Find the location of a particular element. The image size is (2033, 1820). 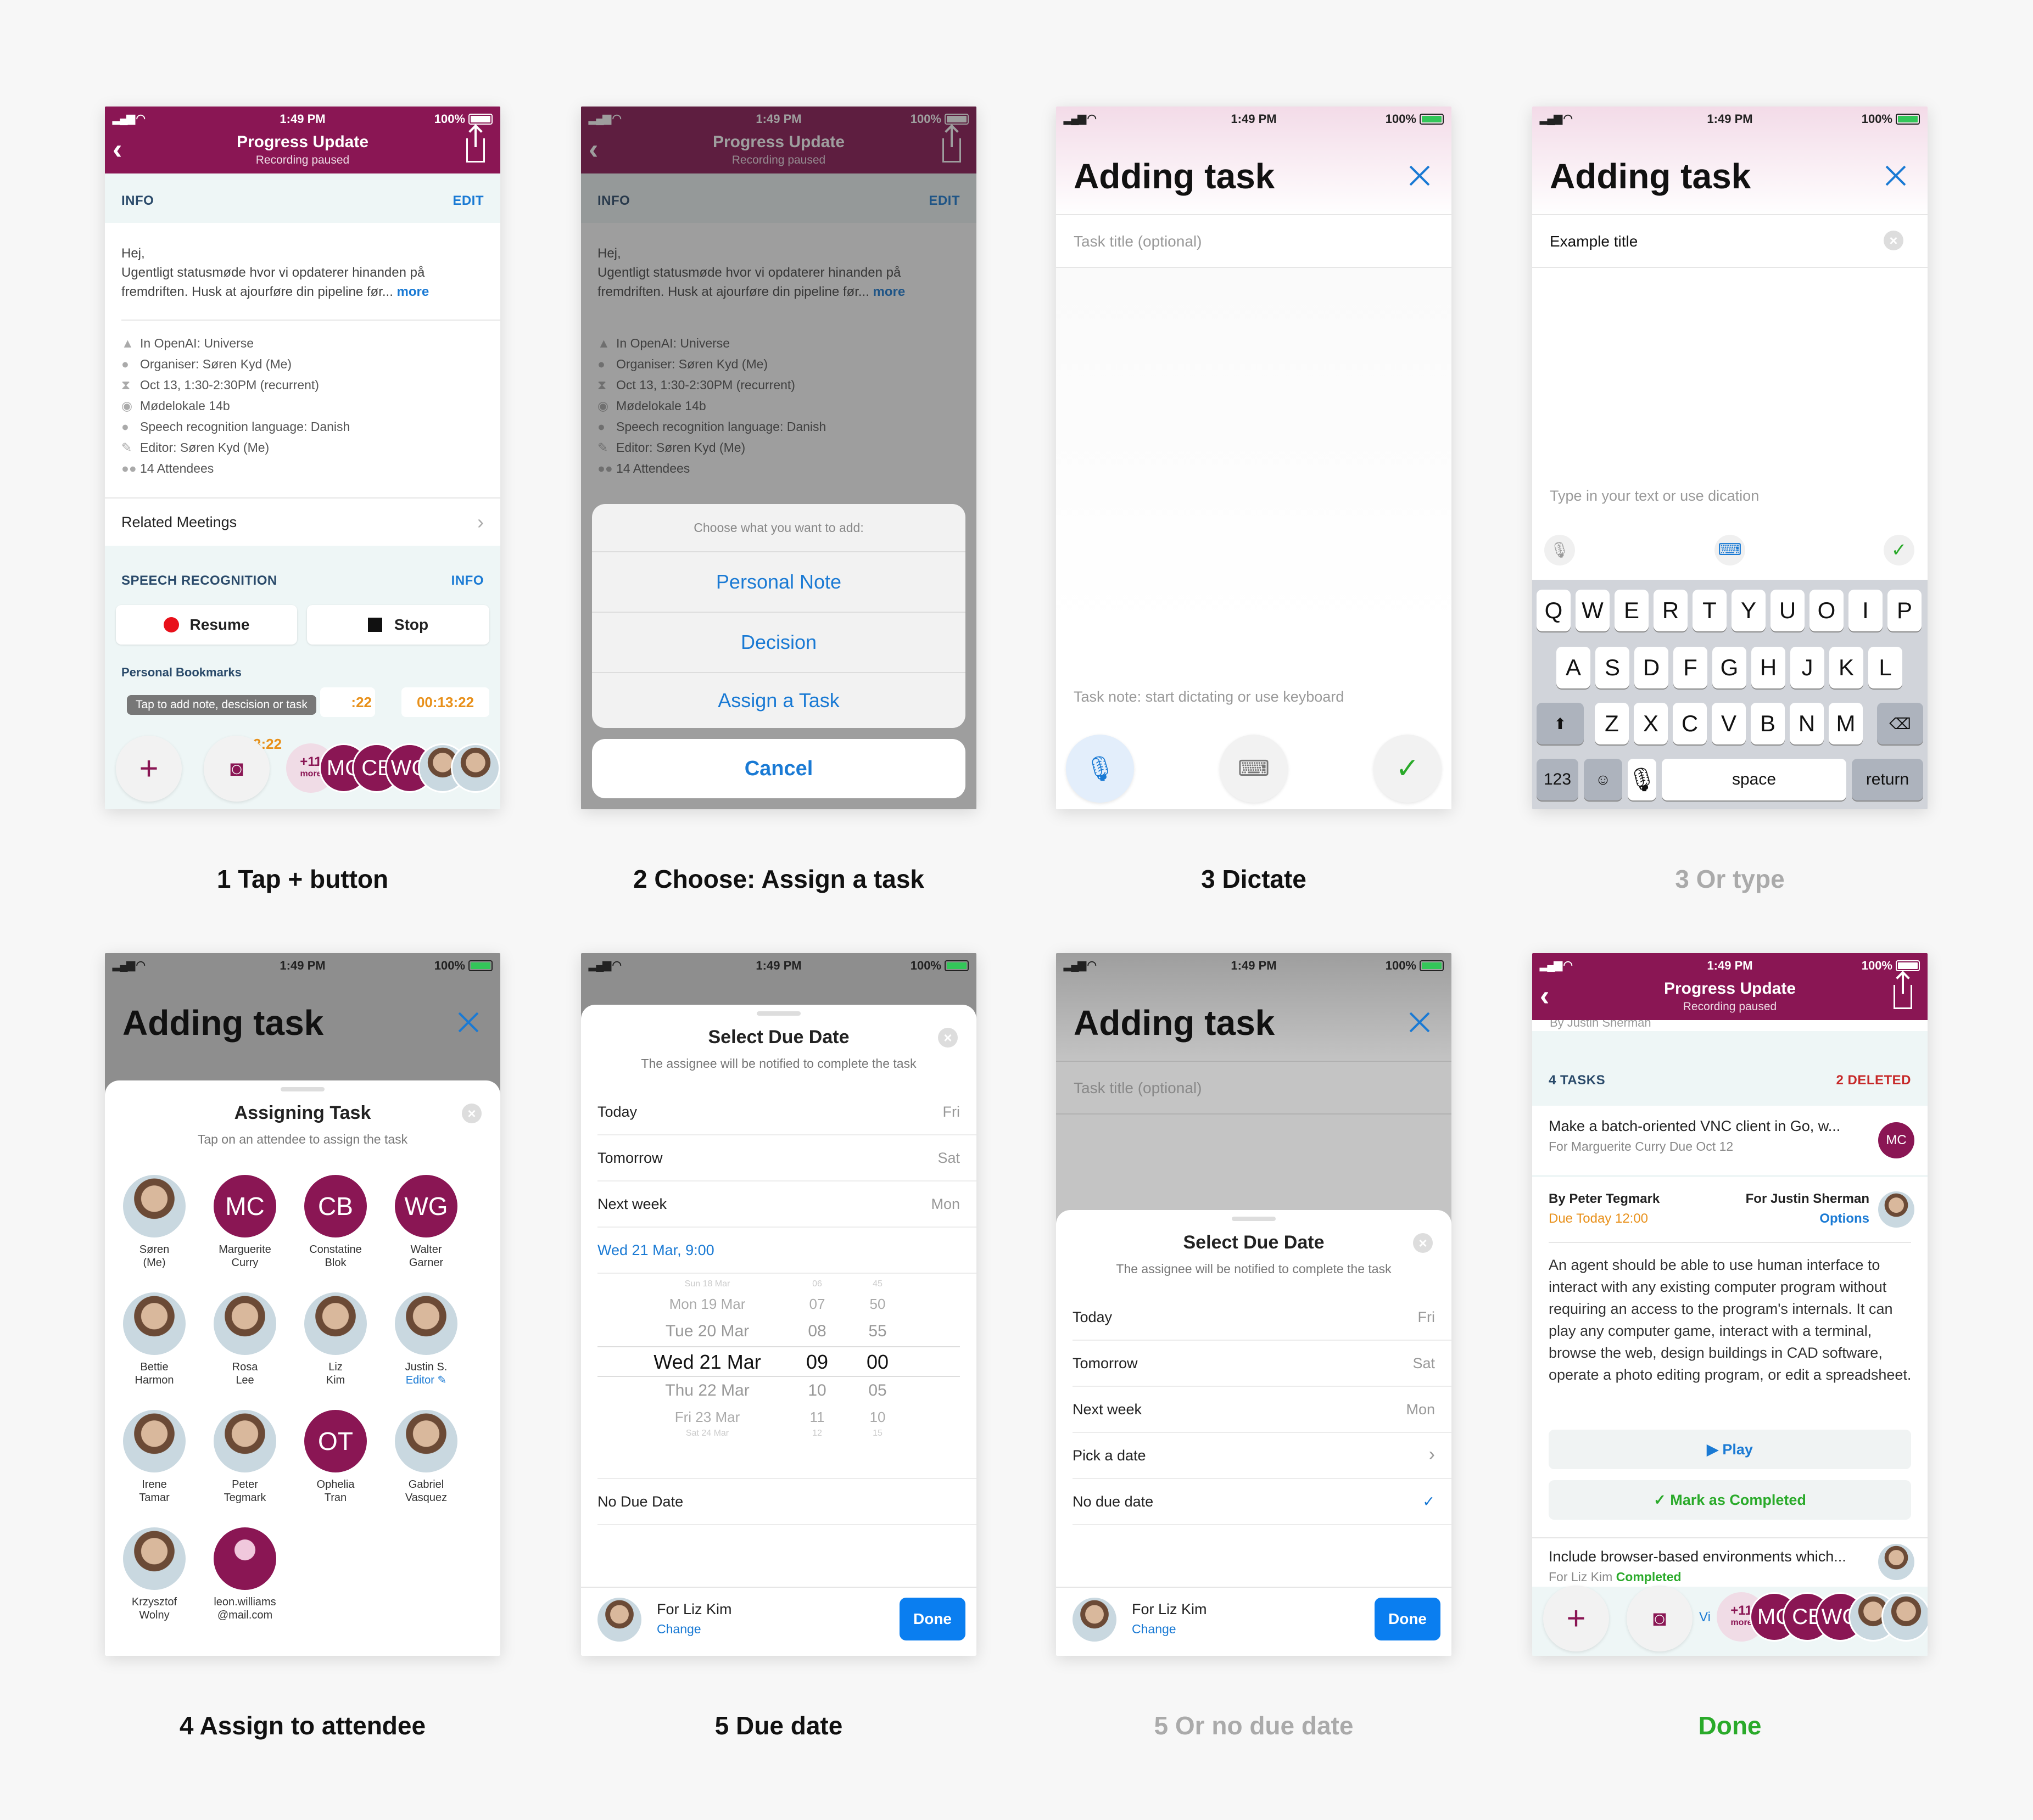

key-b: B is located at coordinates (1768, 723).